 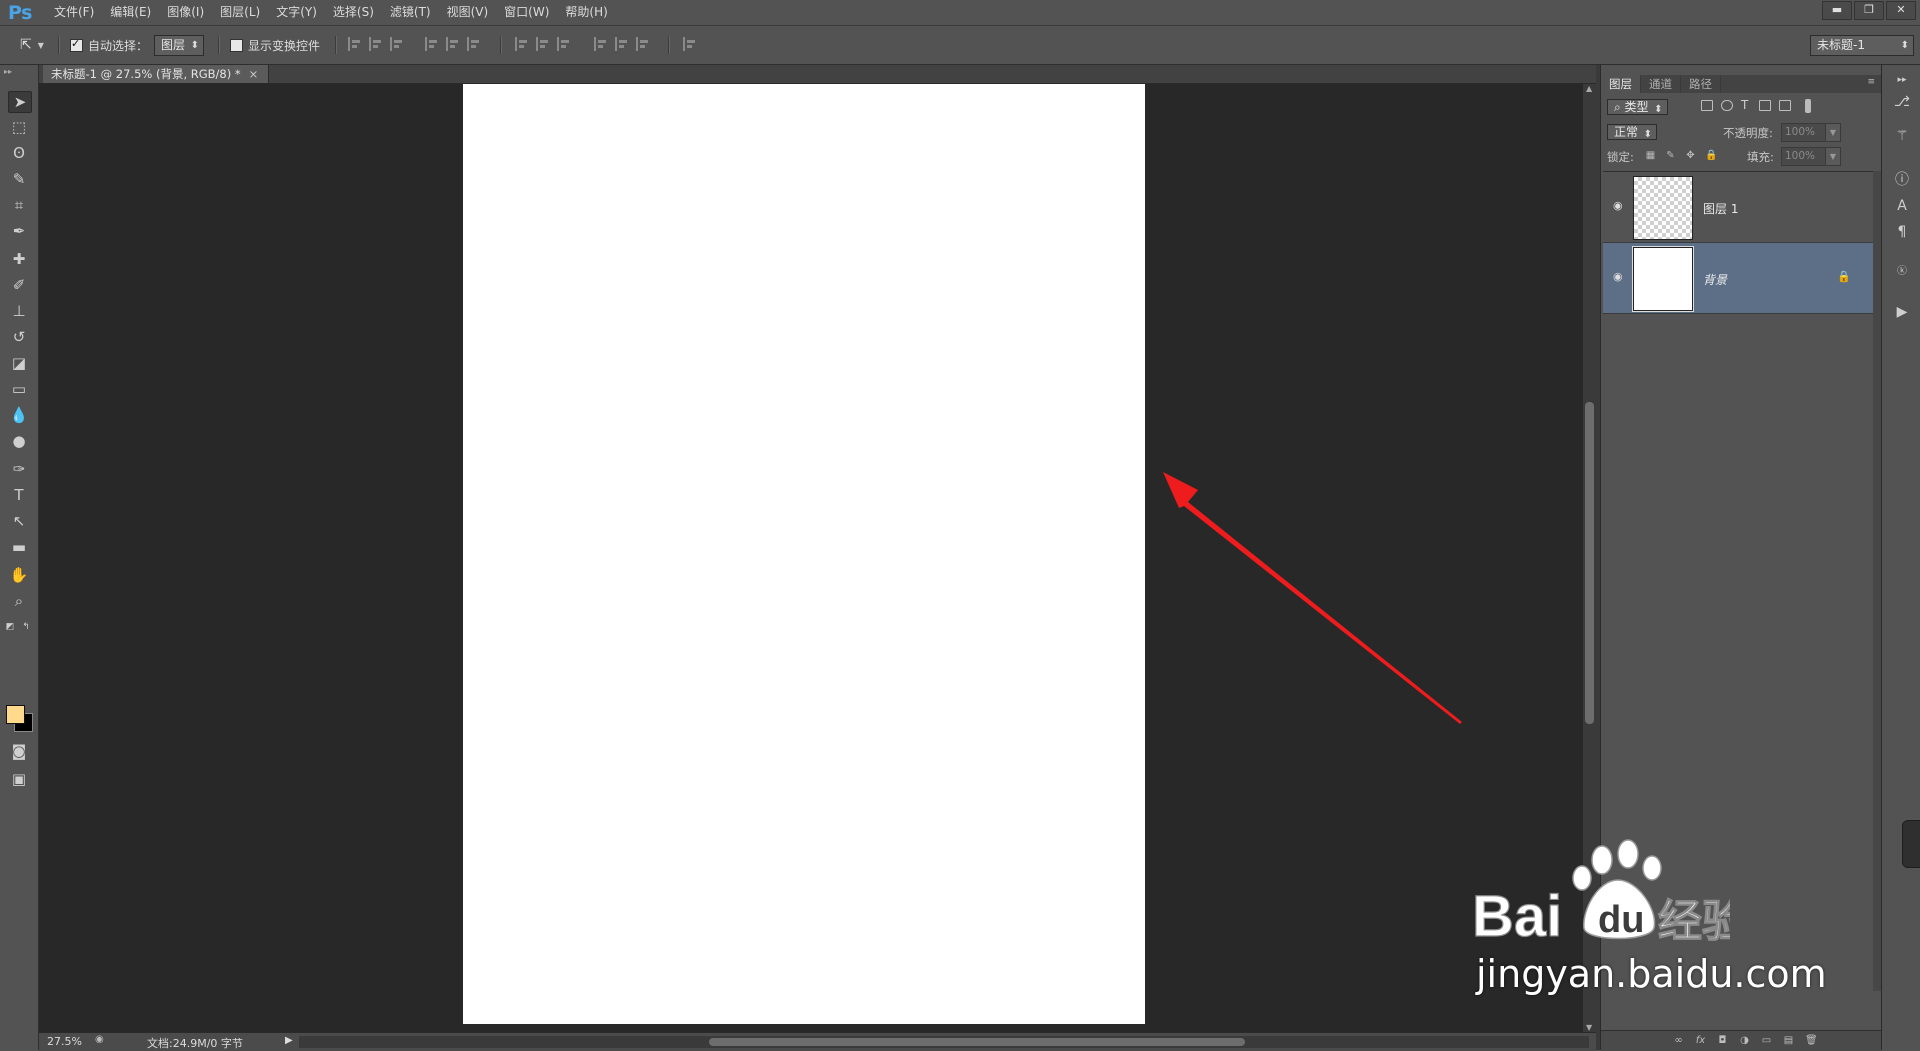 What do you see at coordinates (1690, 155) in the screenshot?
I see `lock-position-icon: ✥` at bounding box center [1690, 155].